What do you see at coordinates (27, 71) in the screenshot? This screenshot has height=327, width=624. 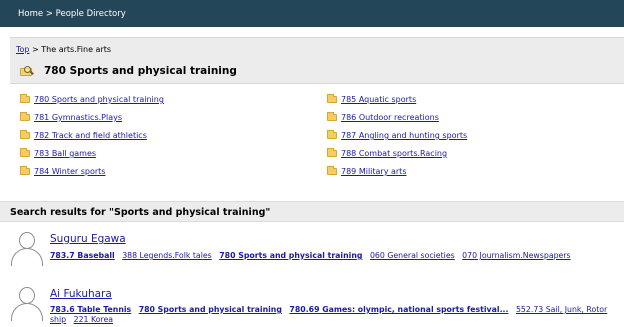 I see `folder-search-icon` at bounding box center [27, 71].